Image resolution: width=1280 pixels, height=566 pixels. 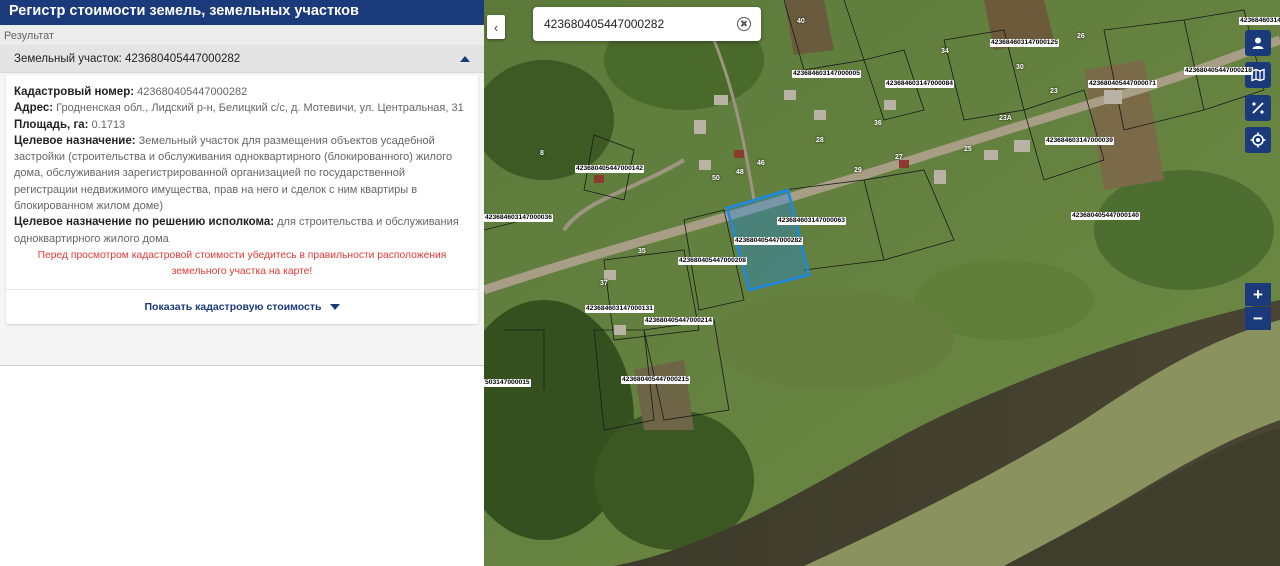 I want to click on locate-button, so click(x=1258, y=140).